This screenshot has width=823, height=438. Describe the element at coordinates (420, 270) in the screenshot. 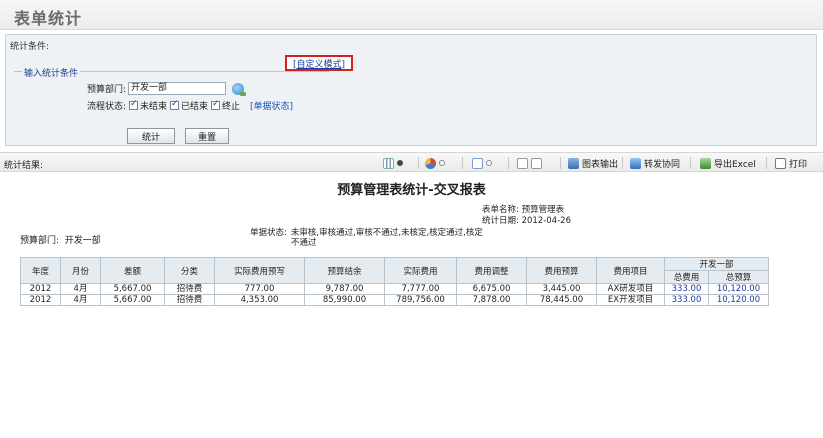

I see `col-header: 实际费用` at that location.